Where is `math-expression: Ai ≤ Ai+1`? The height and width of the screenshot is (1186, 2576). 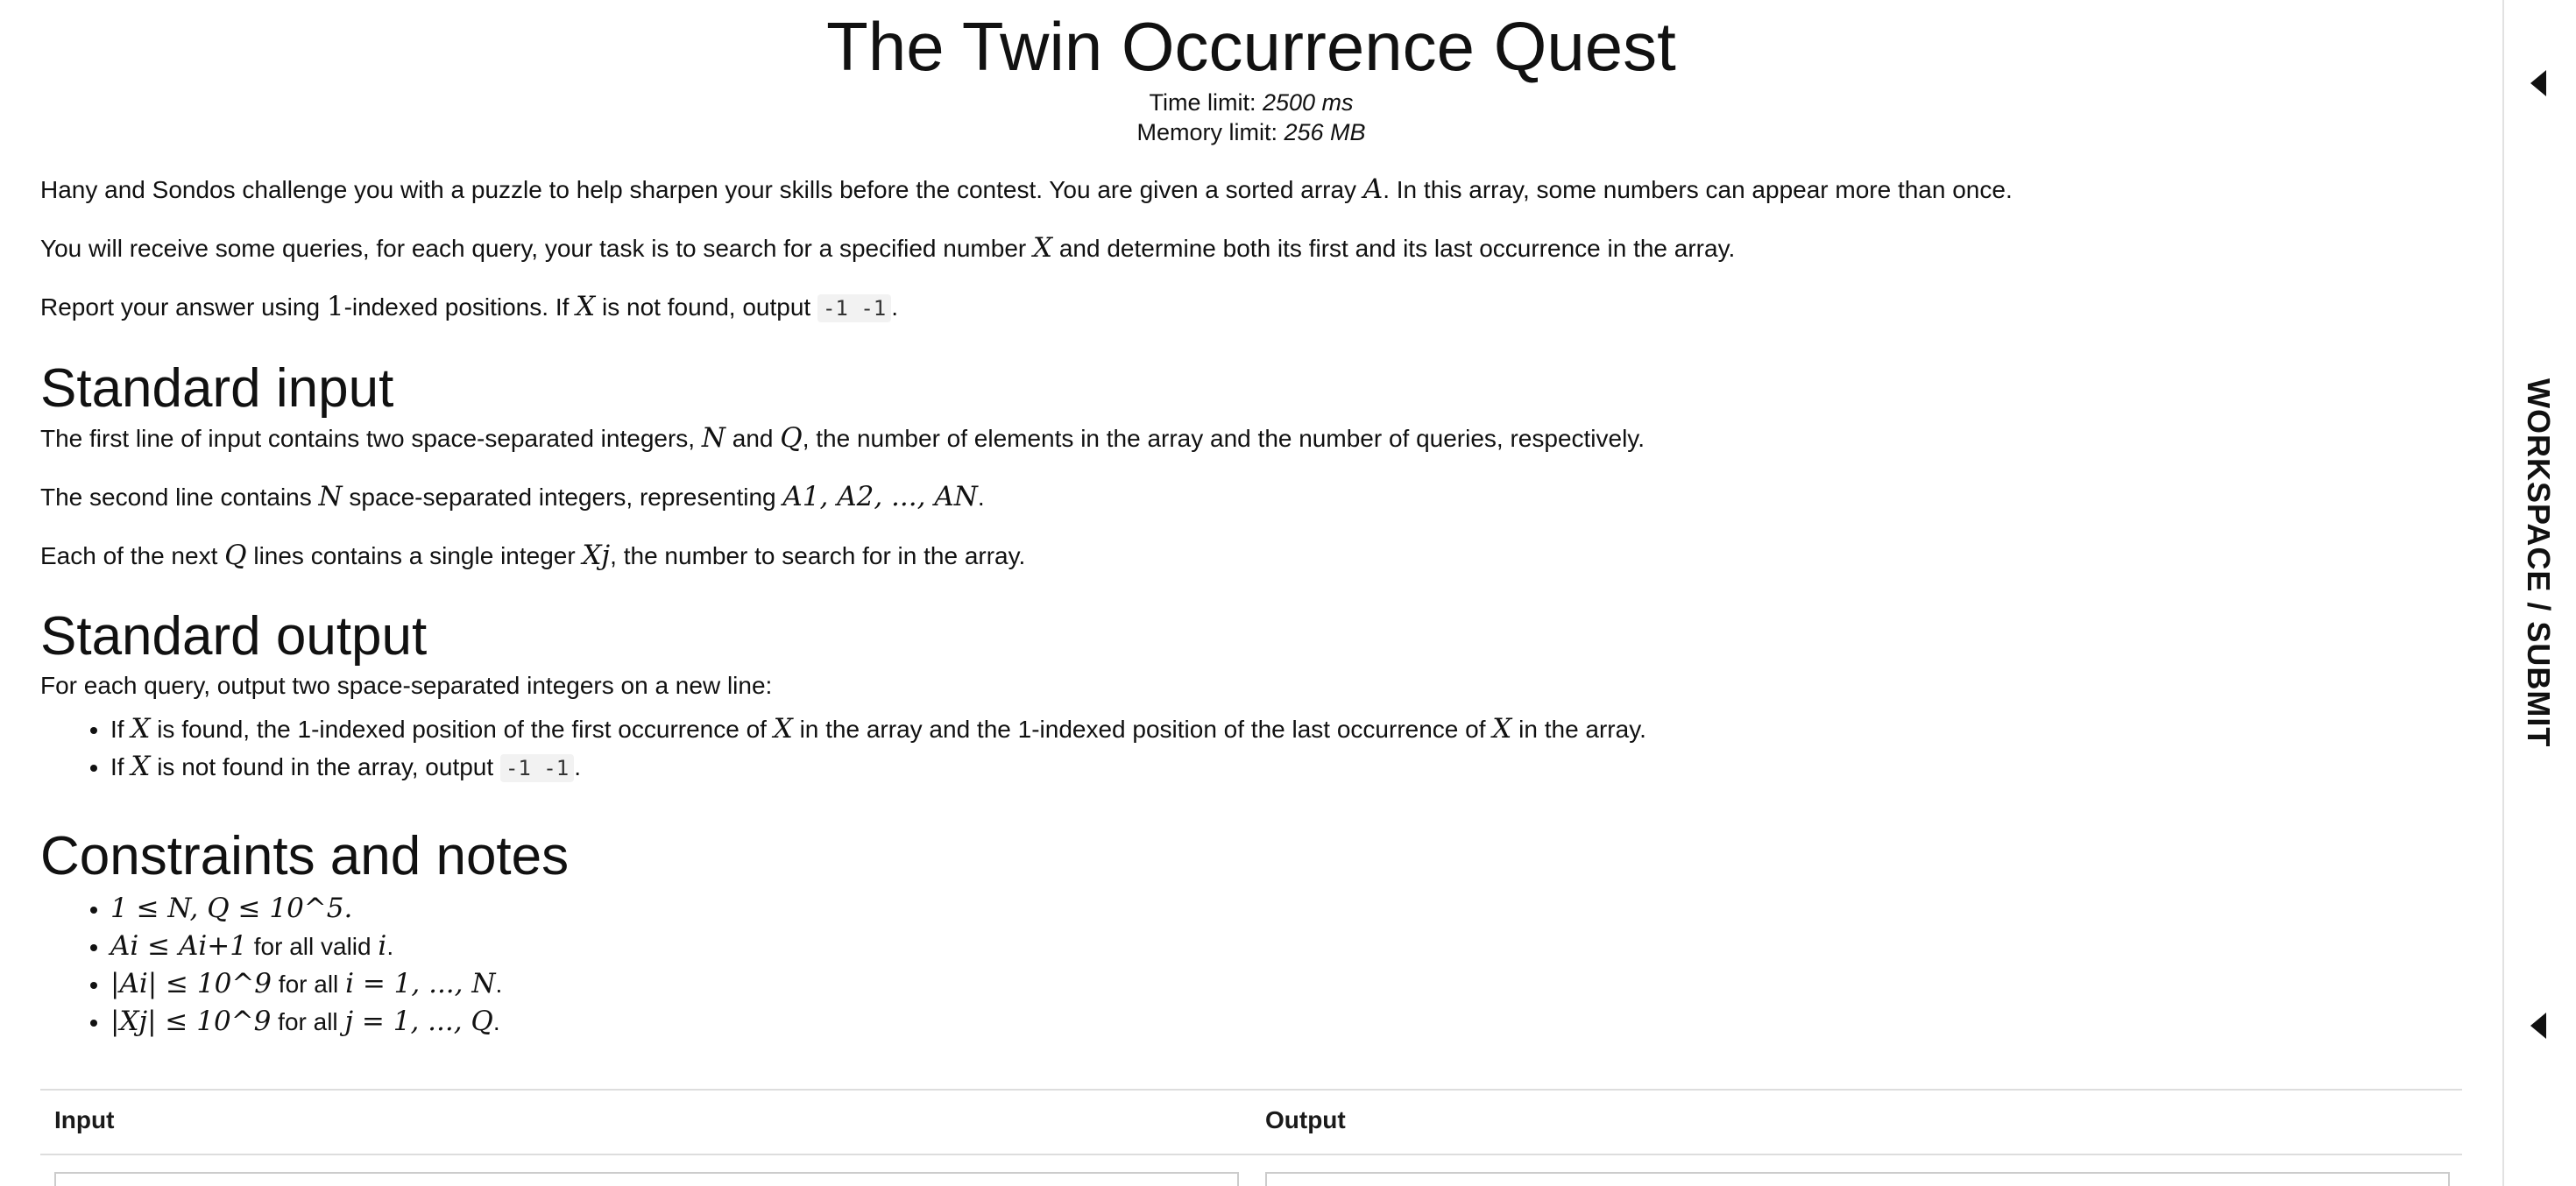 math-expression: Ai ≤ Ai+1 is located at coordinates (178, 946).